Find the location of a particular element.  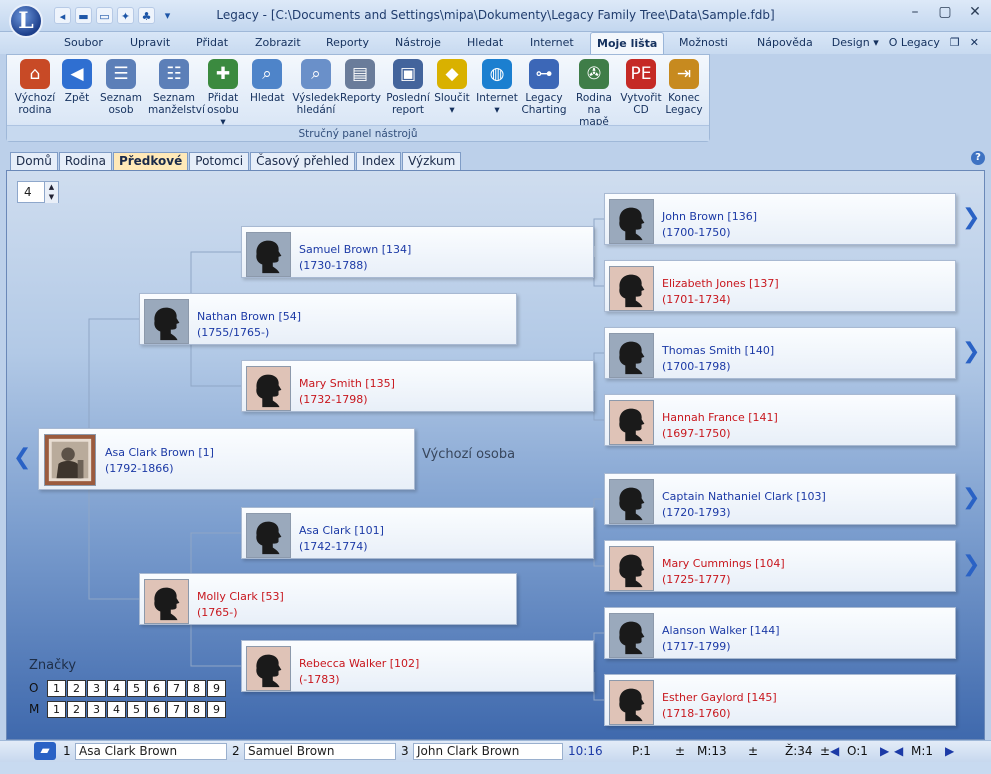

book-icon: ▰ is located at coordinates (45, 751).